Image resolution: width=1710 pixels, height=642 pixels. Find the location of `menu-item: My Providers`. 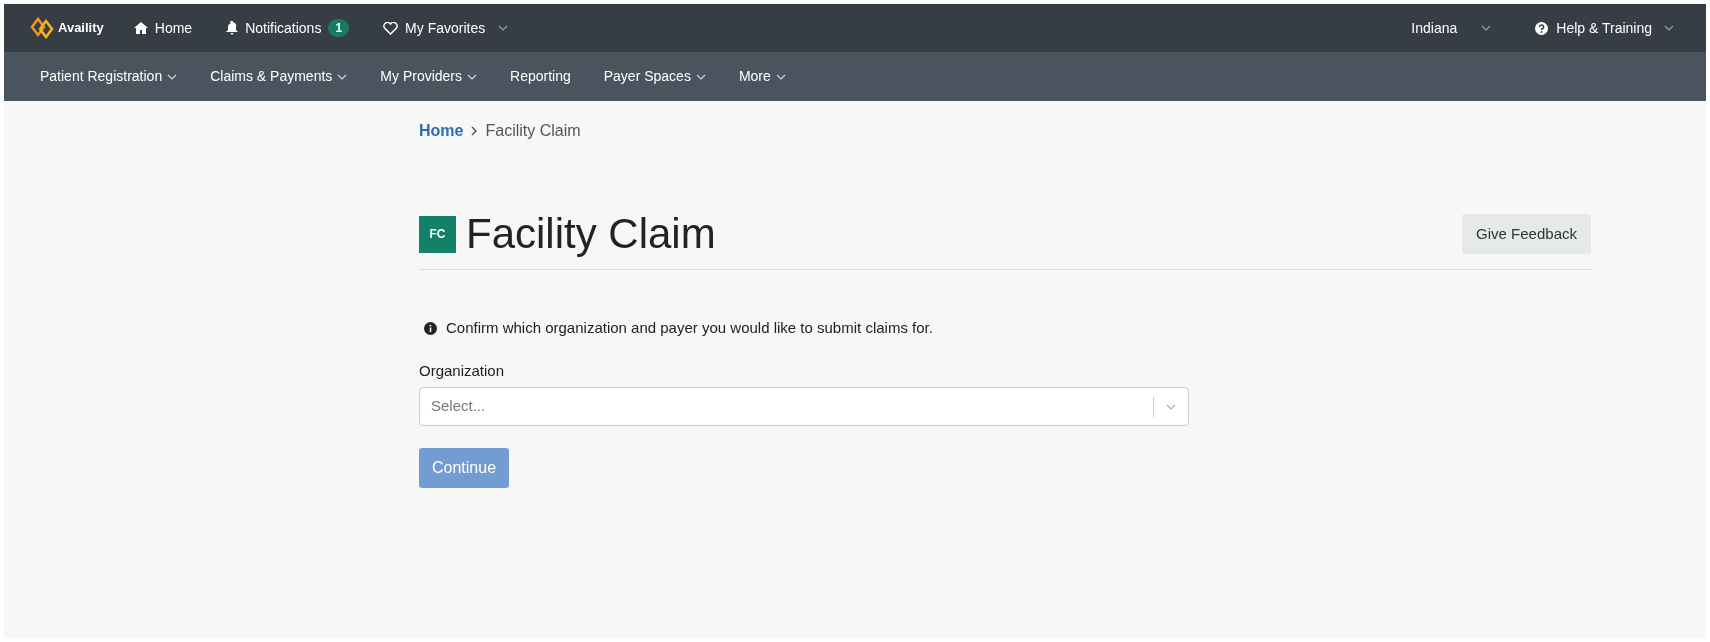

menu-item: My Providers is located at coordinates (429, 76).